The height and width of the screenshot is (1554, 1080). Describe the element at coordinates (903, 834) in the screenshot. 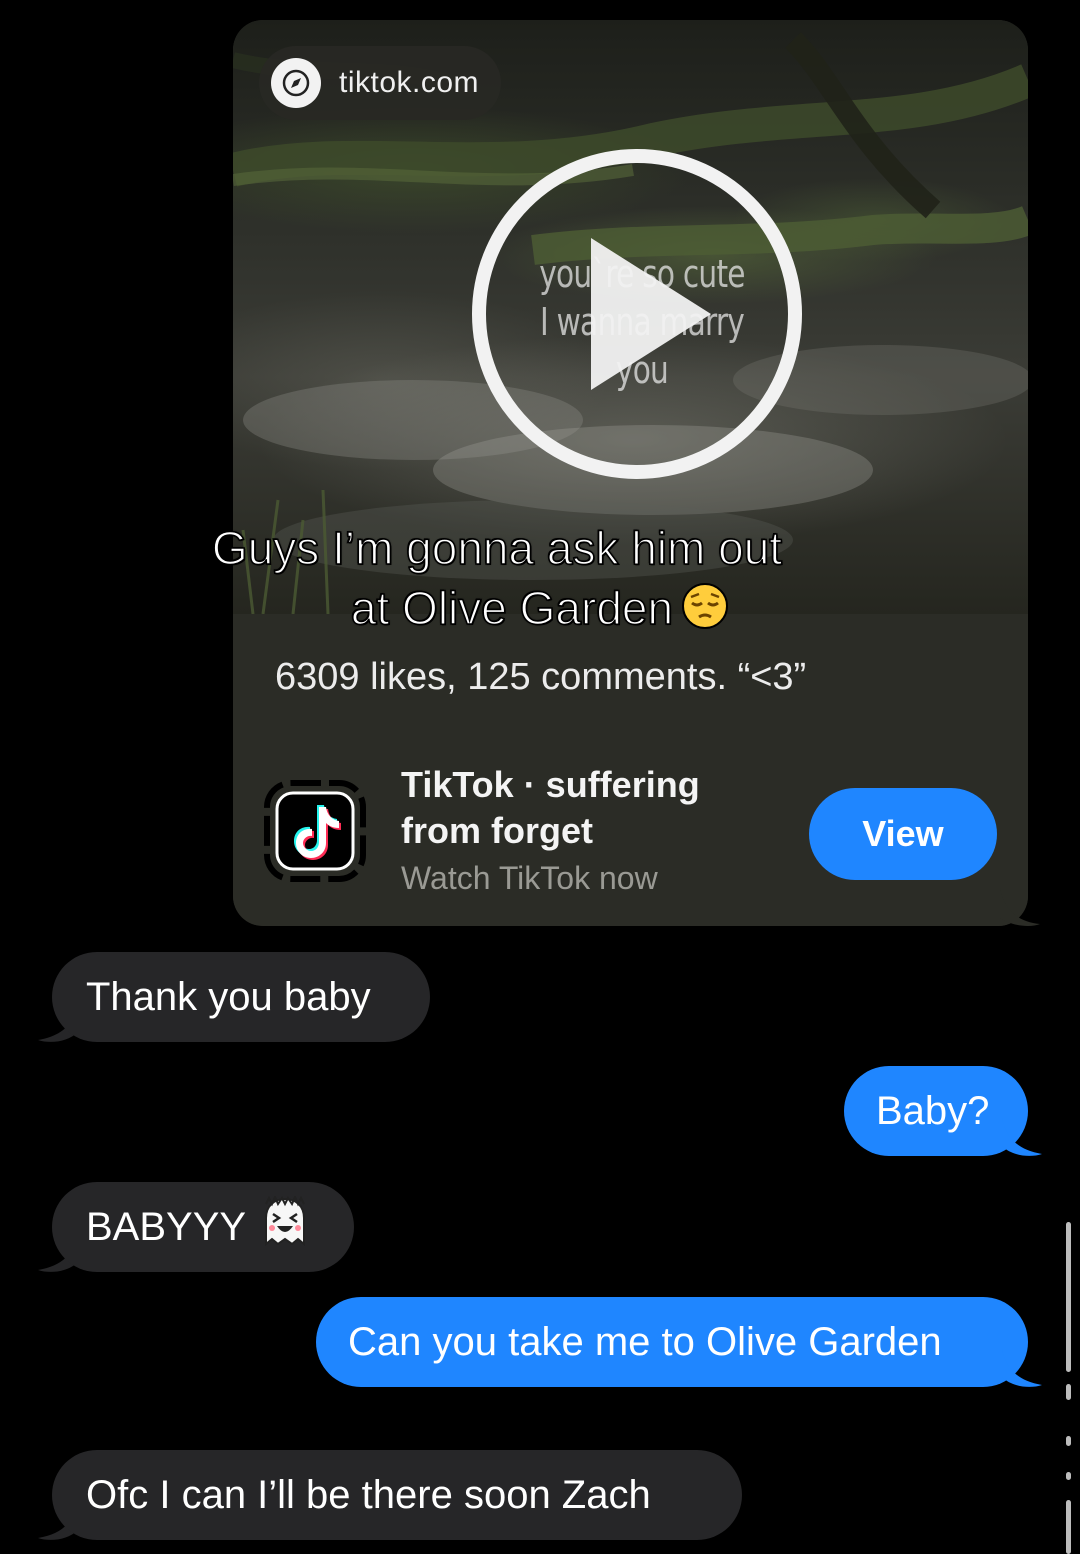

I see `view-button: View` at that location.